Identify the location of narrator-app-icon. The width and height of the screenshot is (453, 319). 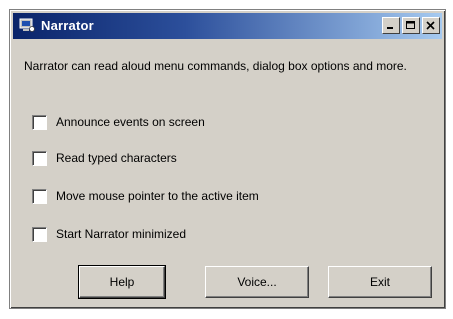
(27, 25).